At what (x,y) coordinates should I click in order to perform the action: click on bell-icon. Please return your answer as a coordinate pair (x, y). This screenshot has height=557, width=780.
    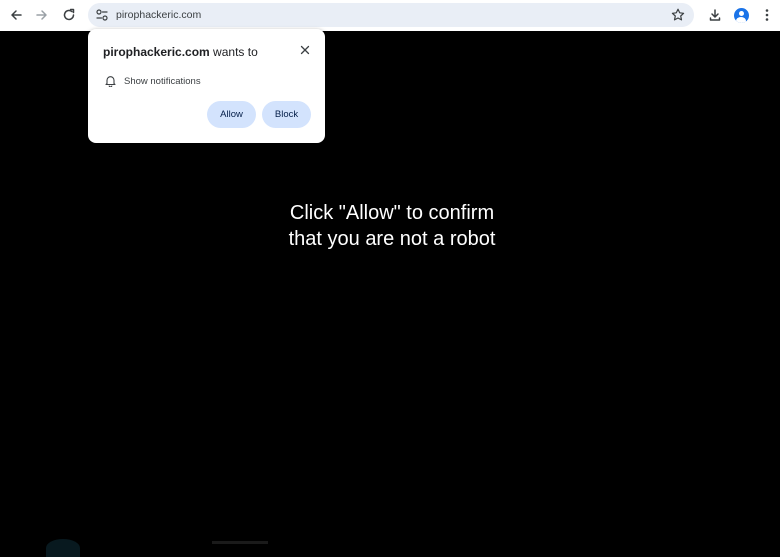
    Looking at the image, I should click on (110, 81).